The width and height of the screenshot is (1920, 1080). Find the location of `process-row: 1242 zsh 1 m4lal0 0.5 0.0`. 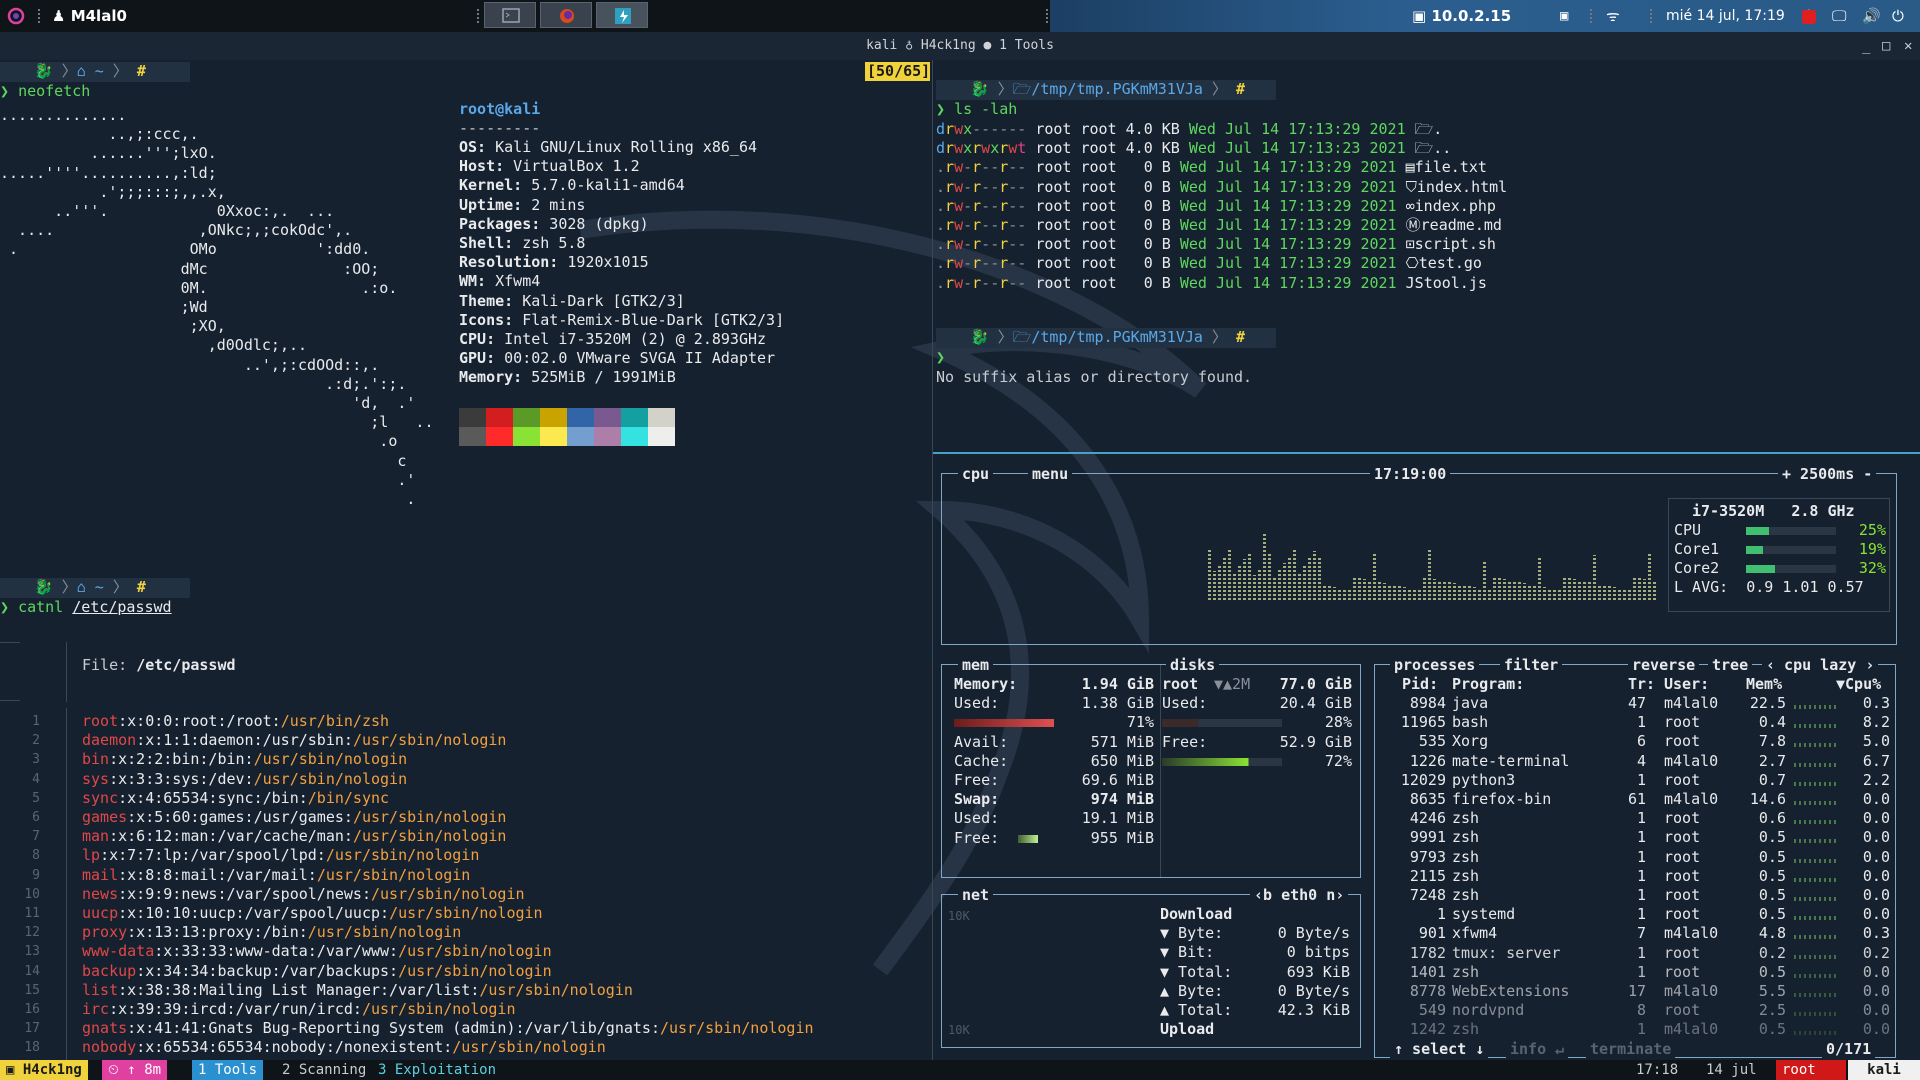

process-row: 1242 zsh 1 m4lal0 0.5 0.0 is located at coordinates (1637, 1029).